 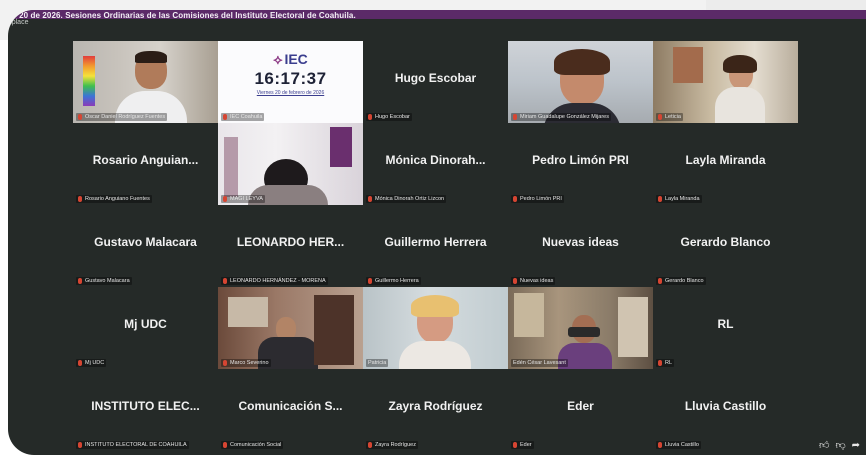 I want to click on workplace-label: orkplace, so click(x=18, y=22).